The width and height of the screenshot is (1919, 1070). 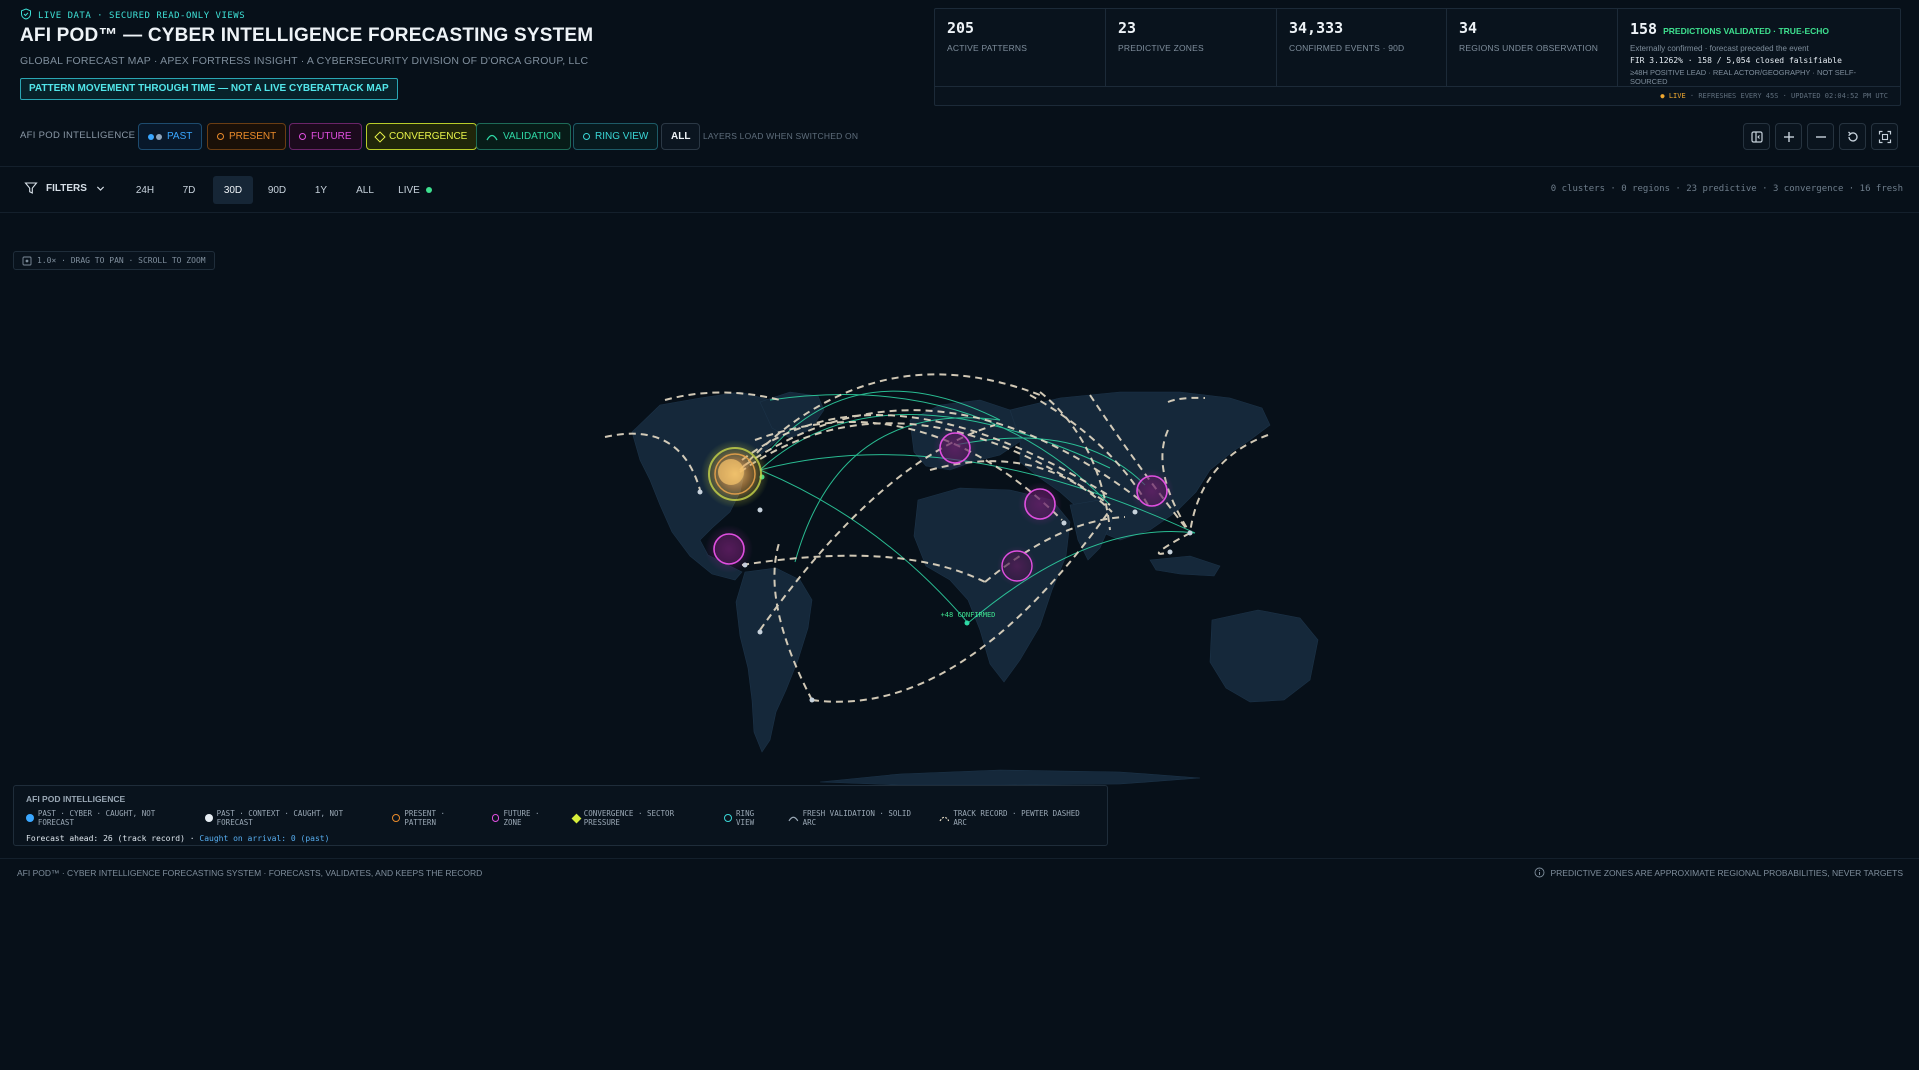 I want to click on stat-label: ACTIVE PATTERNS, so click(x=987, y=48).